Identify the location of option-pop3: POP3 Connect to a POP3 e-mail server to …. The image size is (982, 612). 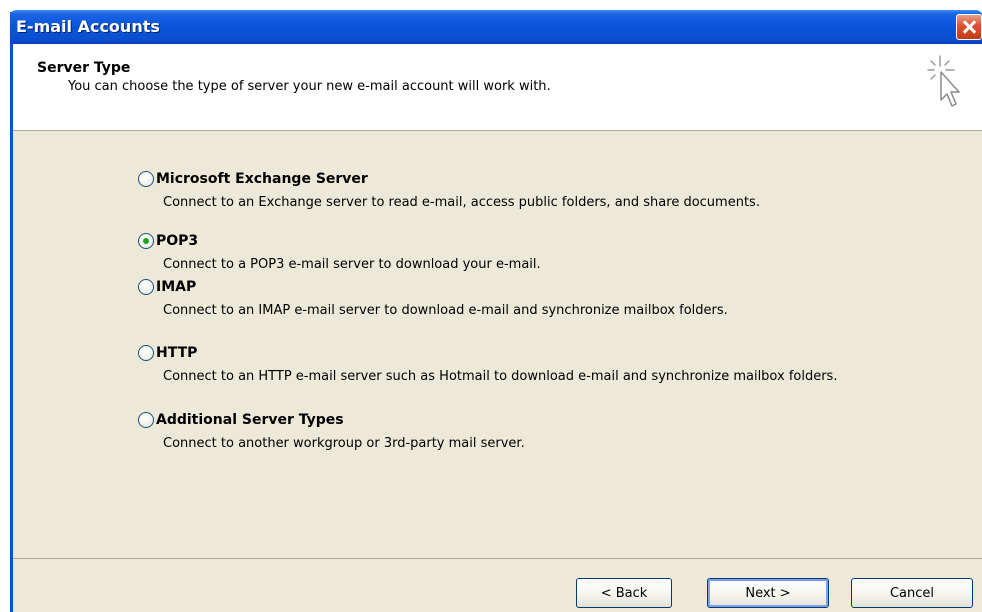
(490, 252).